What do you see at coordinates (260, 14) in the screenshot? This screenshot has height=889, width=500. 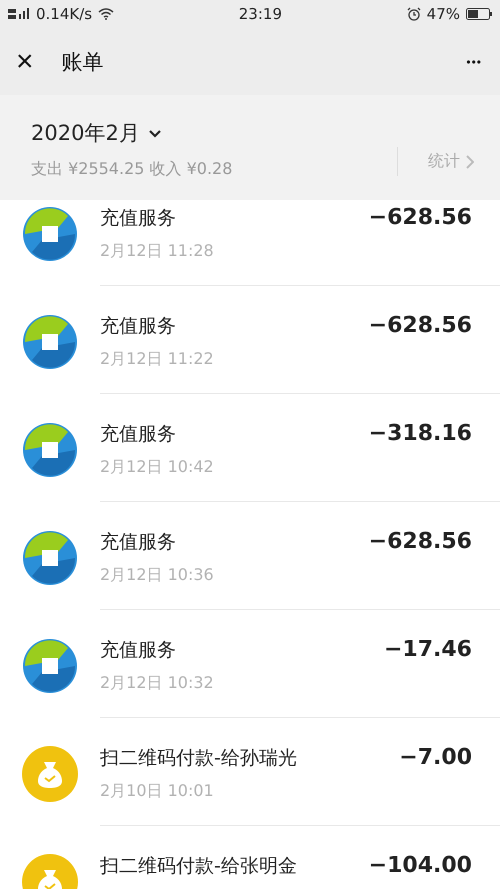 I see `clock: 23:19` at bounding box center [260, 14].